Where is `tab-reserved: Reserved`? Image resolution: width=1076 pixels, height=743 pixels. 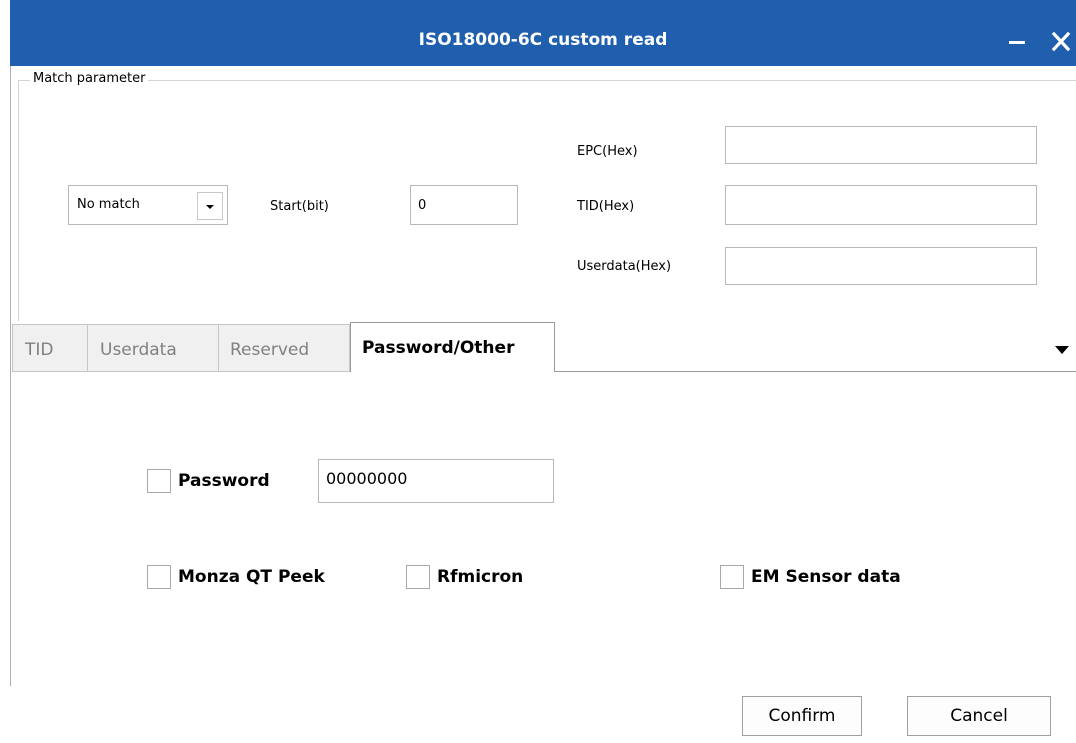
tab-reserved: Reserved is located at coordinates (284, 348).